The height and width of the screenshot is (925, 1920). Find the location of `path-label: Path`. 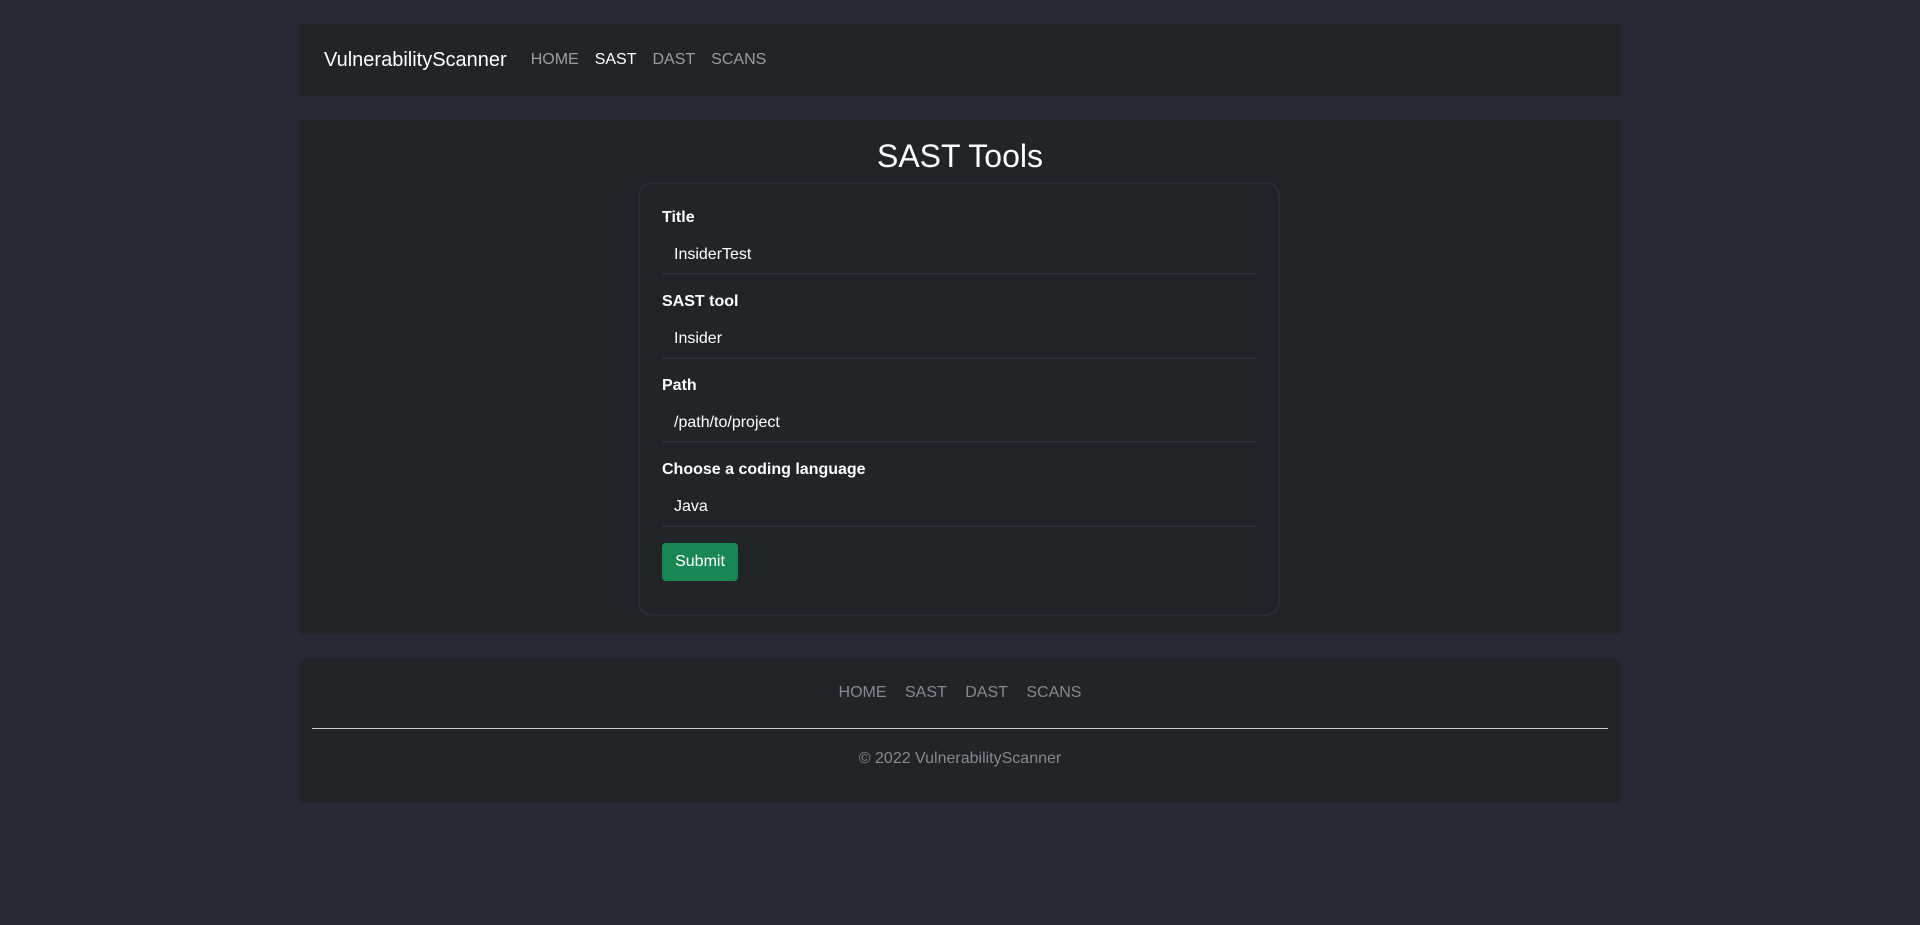

path-label: Path is located at coordinates (679, 385).